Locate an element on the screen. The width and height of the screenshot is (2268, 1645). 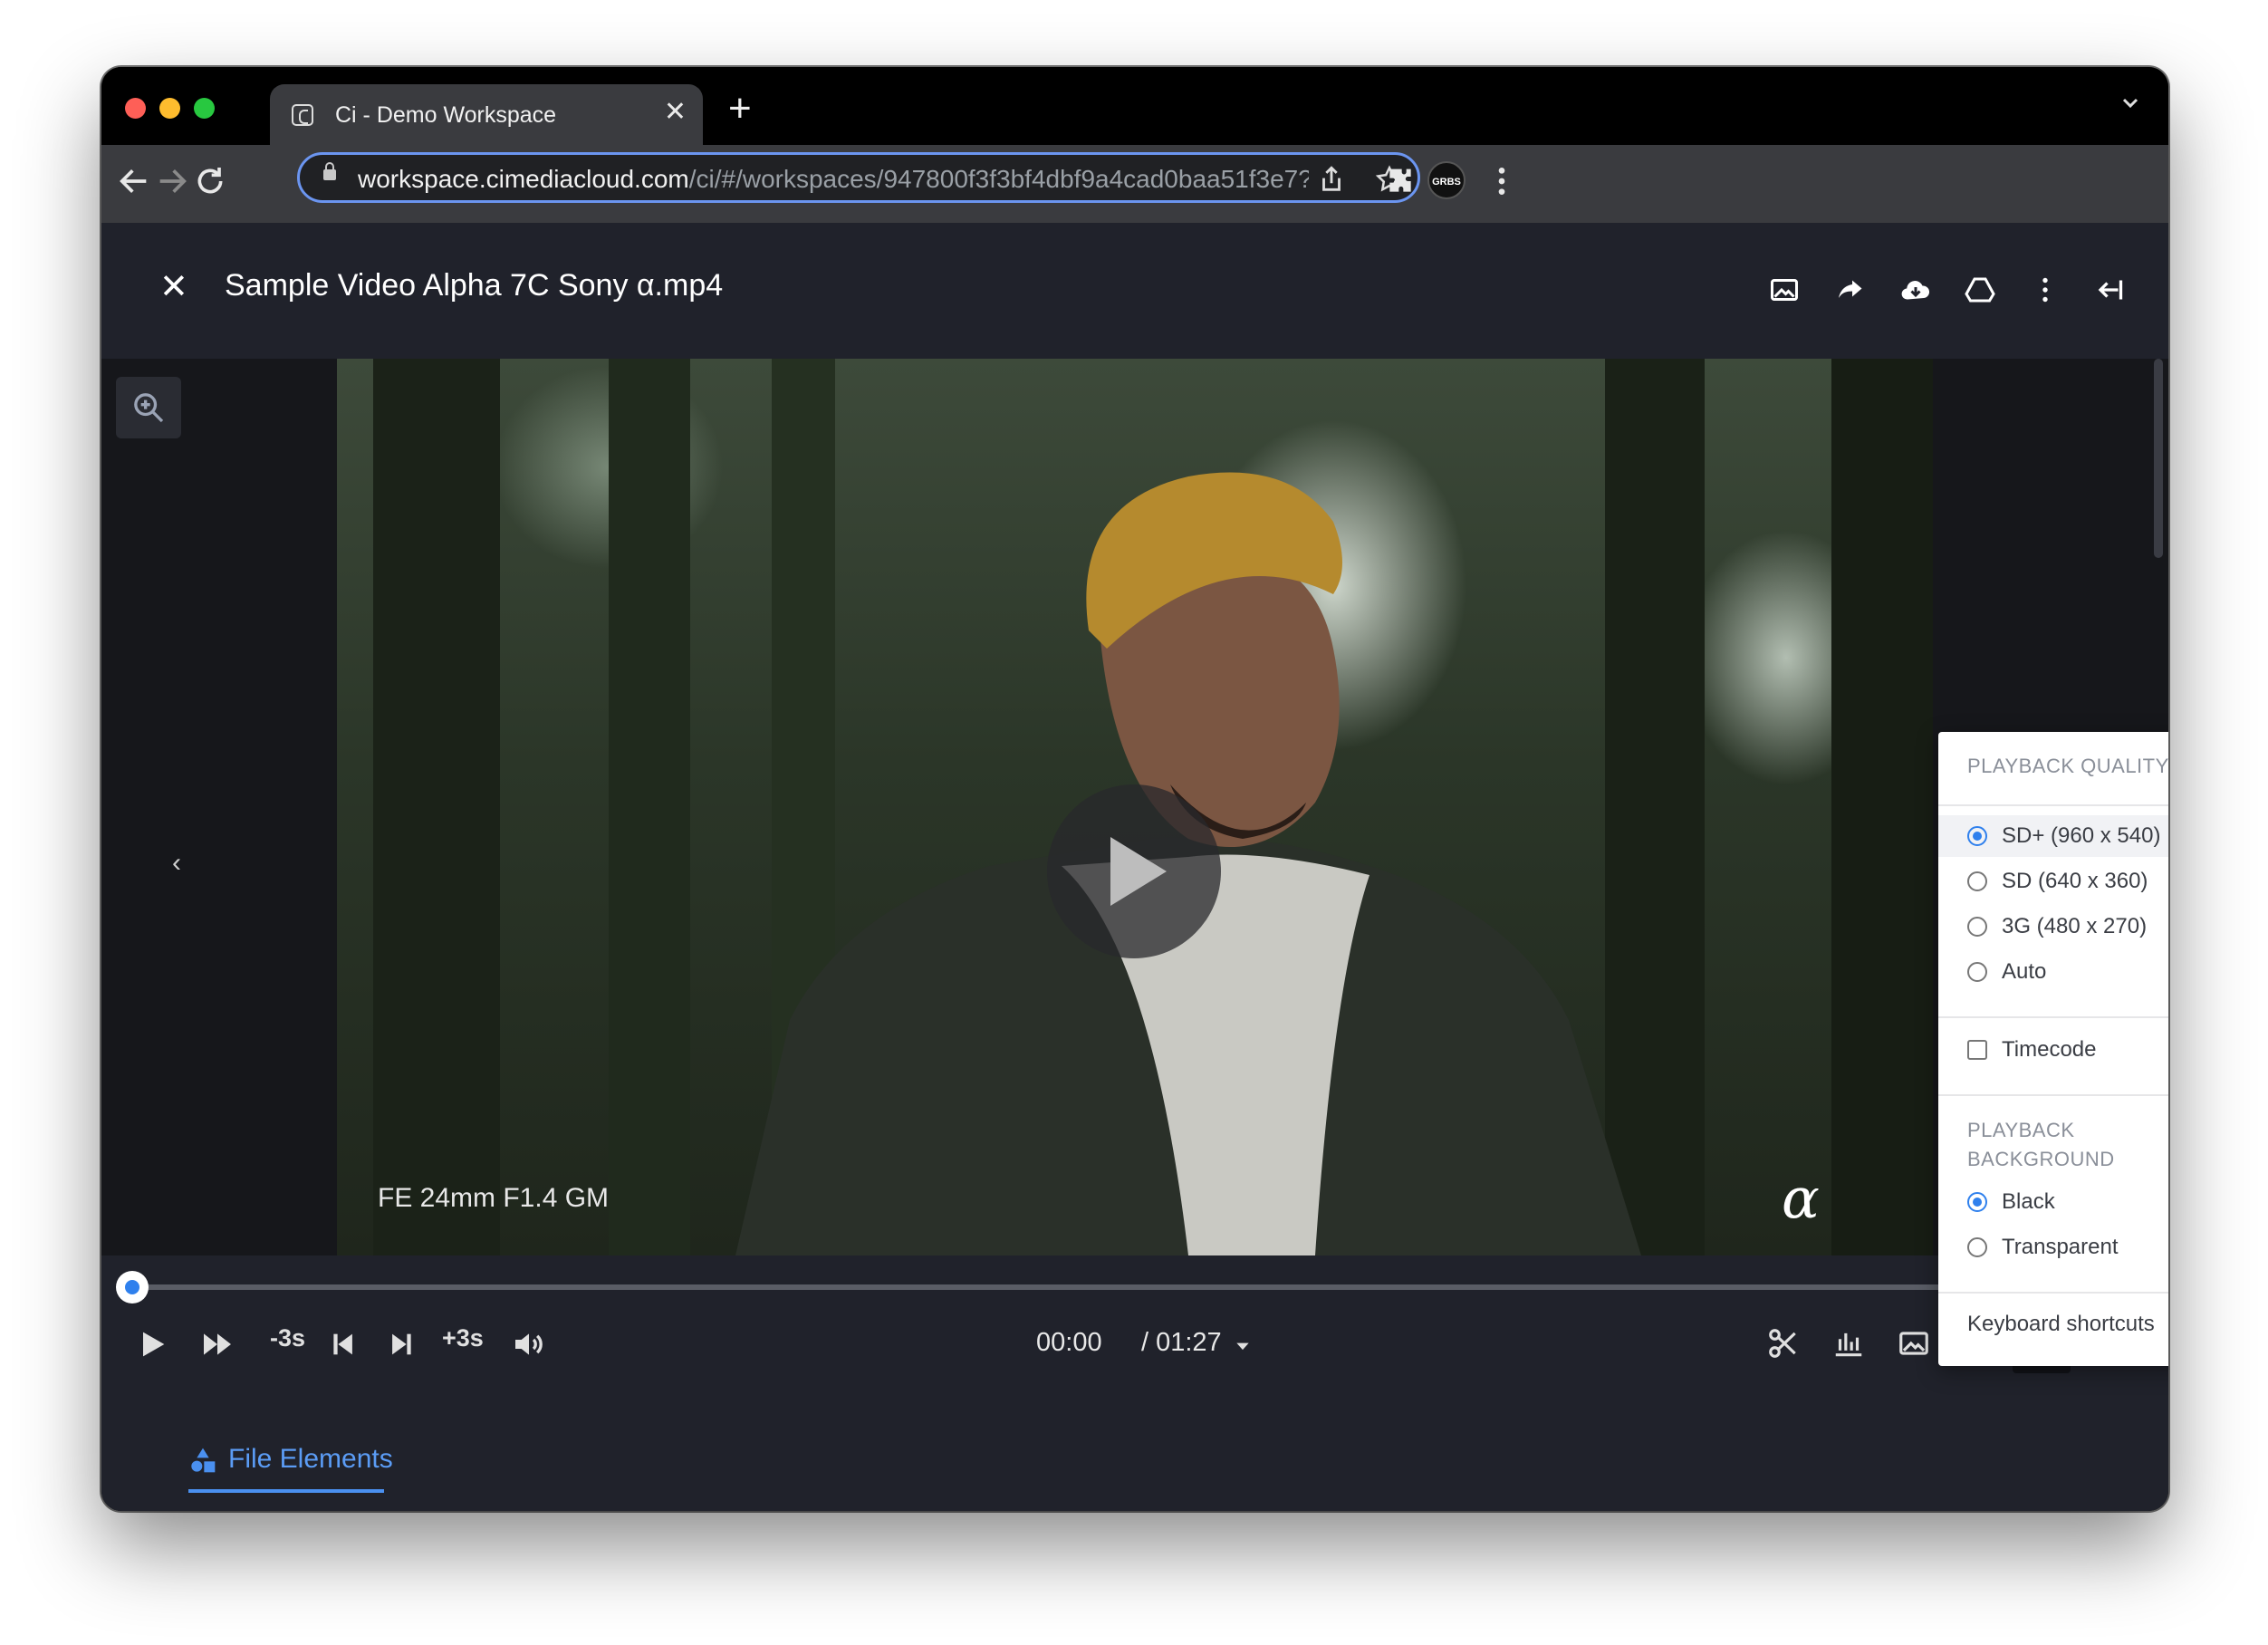
keyboard-shortcuts-link: Keyboard shortcuts is located at coordinates (2061, 1324).